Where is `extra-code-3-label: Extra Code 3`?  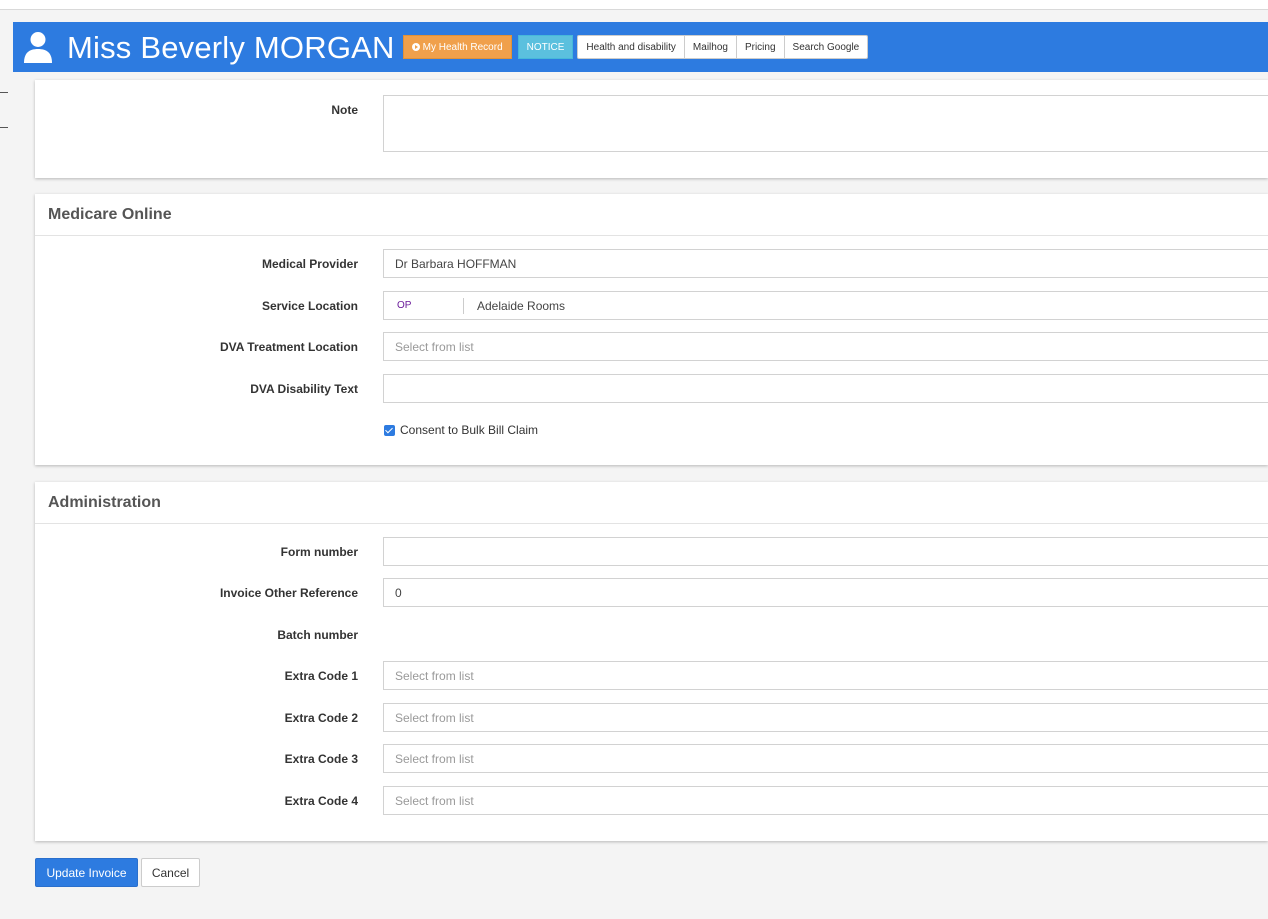
extra-code-3-label: Extra Code 3 is located at coordinates (321, 759).